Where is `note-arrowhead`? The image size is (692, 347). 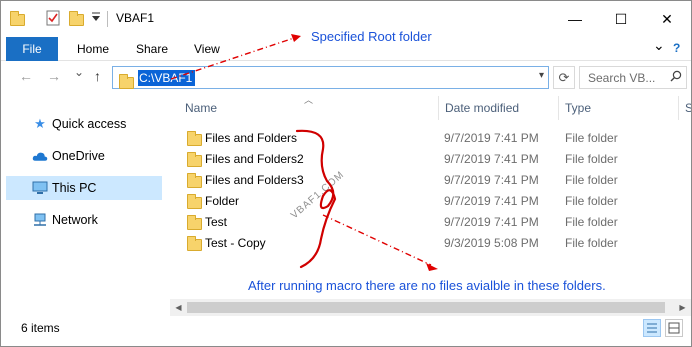 note-arrowhead is located at coordinates (432, 267).